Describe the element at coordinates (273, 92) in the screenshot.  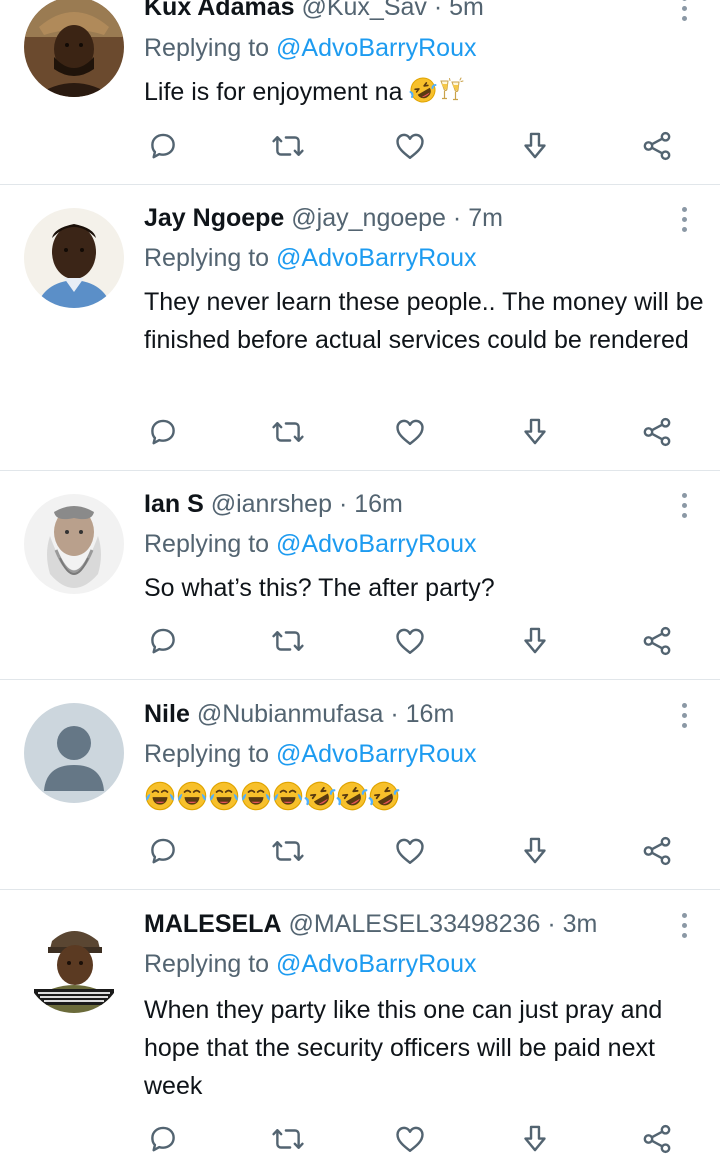
I see `tweet-text-content: Life is for enjoyment na` at that location.